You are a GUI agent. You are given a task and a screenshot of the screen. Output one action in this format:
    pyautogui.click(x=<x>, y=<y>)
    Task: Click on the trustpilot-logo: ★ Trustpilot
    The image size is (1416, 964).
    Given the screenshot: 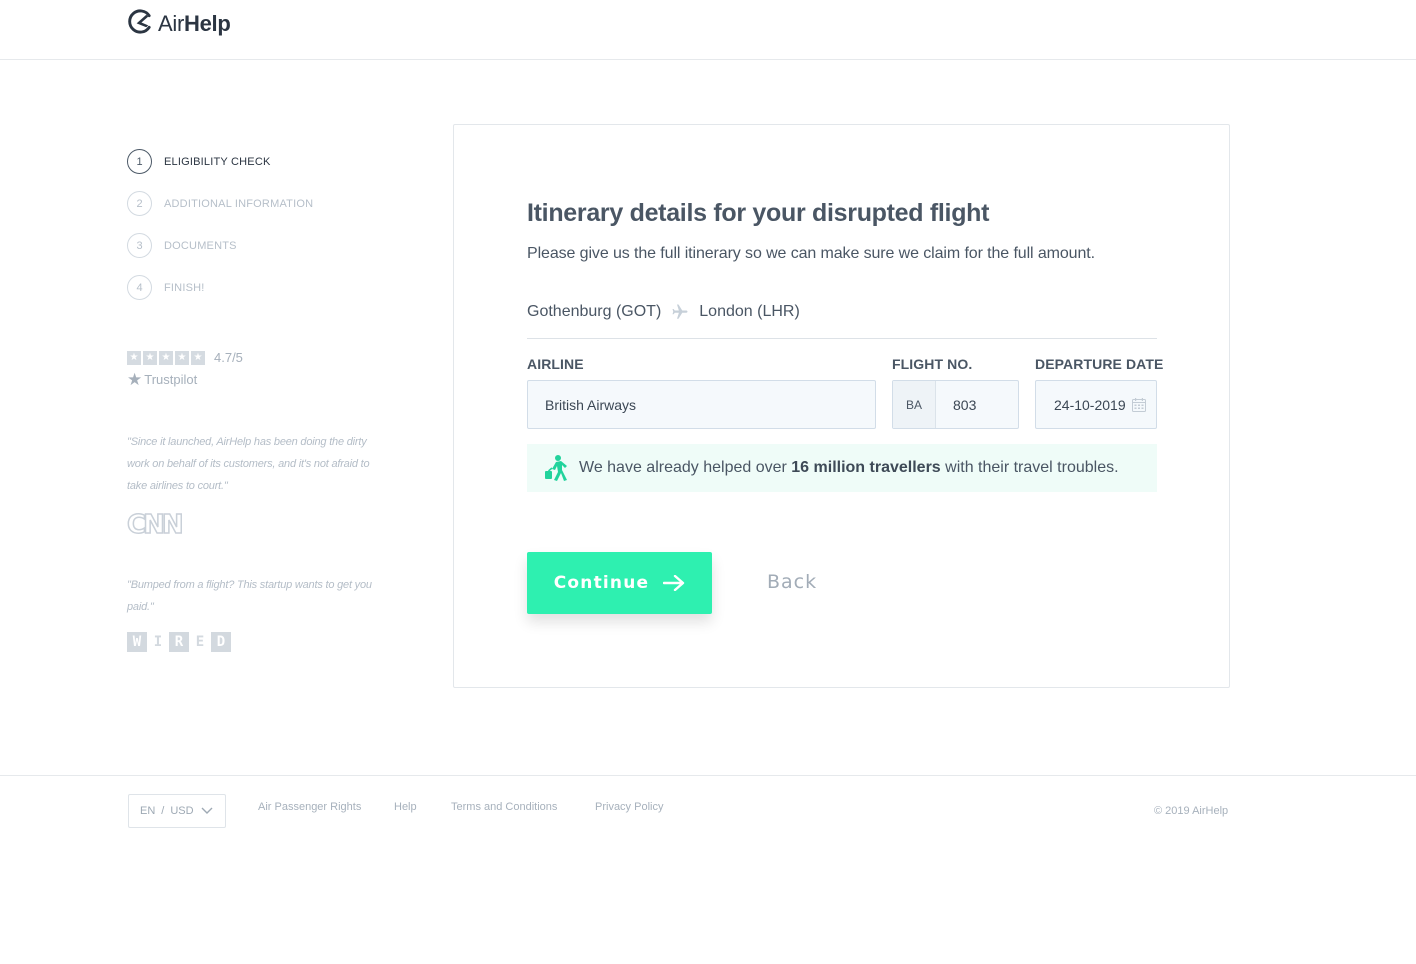 What is the action you would take?
    pyautogui.click(x=185, y=379)
    